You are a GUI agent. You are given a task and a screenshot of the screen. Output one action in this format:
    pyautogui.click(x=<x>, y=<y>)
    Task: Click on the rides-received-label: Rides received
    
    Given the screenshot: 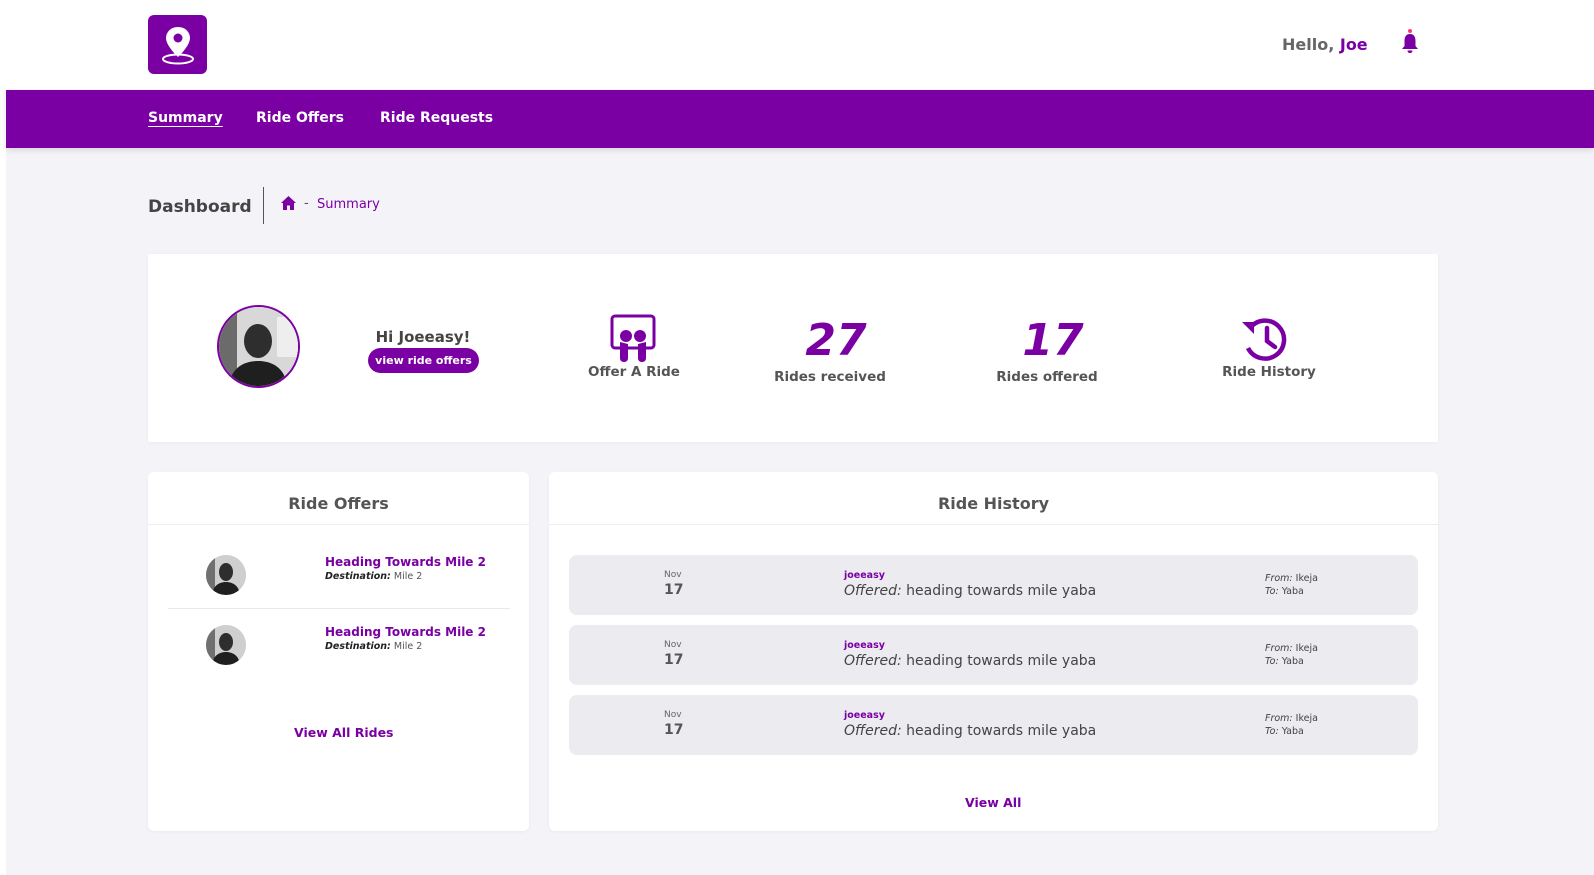 What is the action you would take?
    pyautogui.click(x=830, y=377)
    